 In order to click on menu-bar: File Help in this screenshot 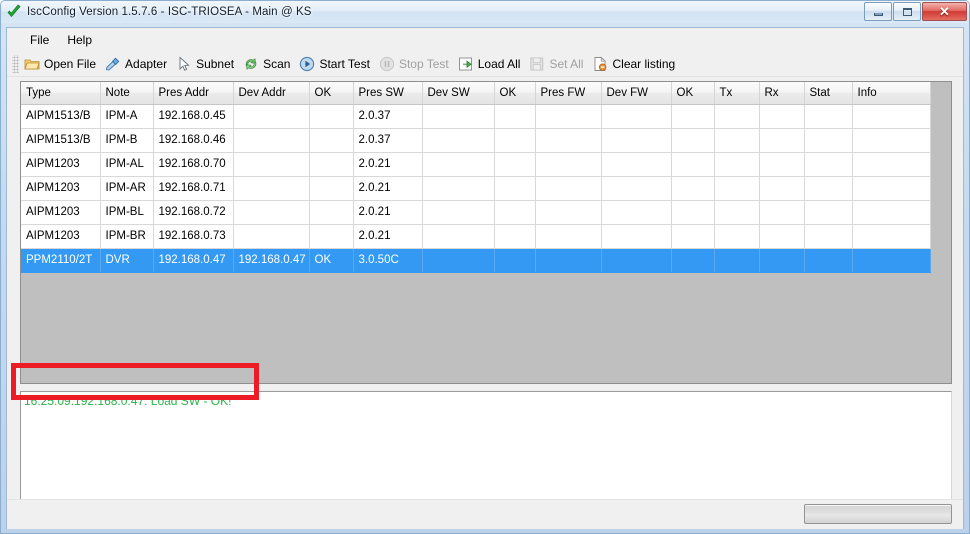, I will do `click(485, 39)`.